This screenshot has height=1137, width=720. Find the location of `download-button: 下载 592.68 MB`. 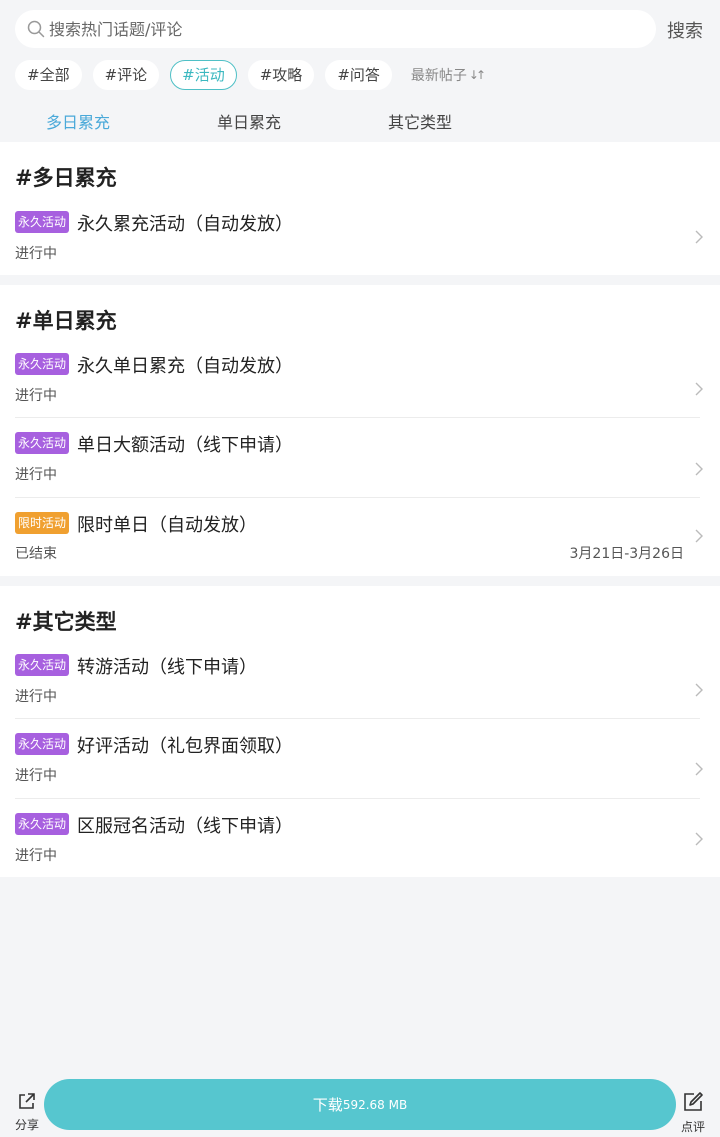

download-button: 下载 592.68 MB is located at coordinates (360, 1104).